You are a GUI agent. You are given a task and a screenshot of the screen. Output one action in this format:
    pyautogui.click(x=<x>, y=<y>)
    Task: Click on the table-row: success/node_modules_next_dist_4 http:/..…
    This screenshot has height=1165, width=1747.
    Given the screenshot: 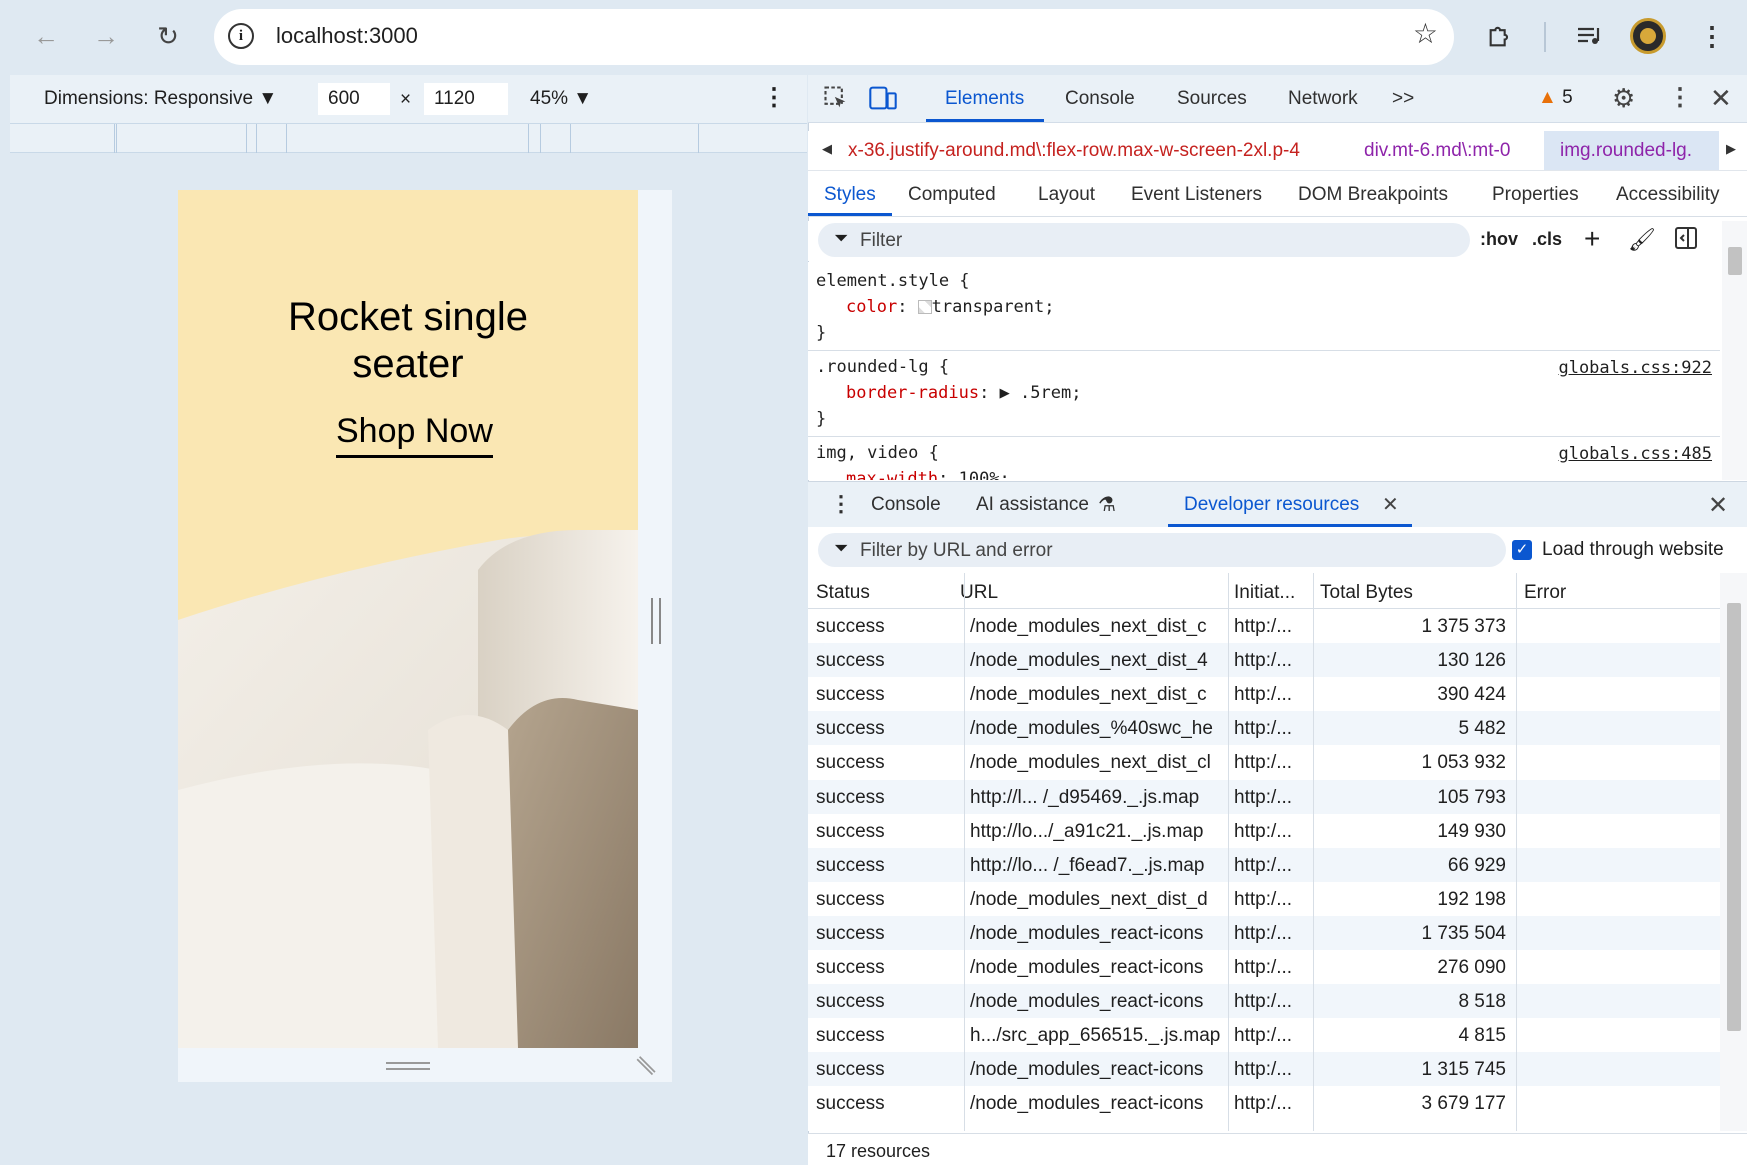 What is the action you would take?
    pyautogui.click(x=1264, y=660)
    